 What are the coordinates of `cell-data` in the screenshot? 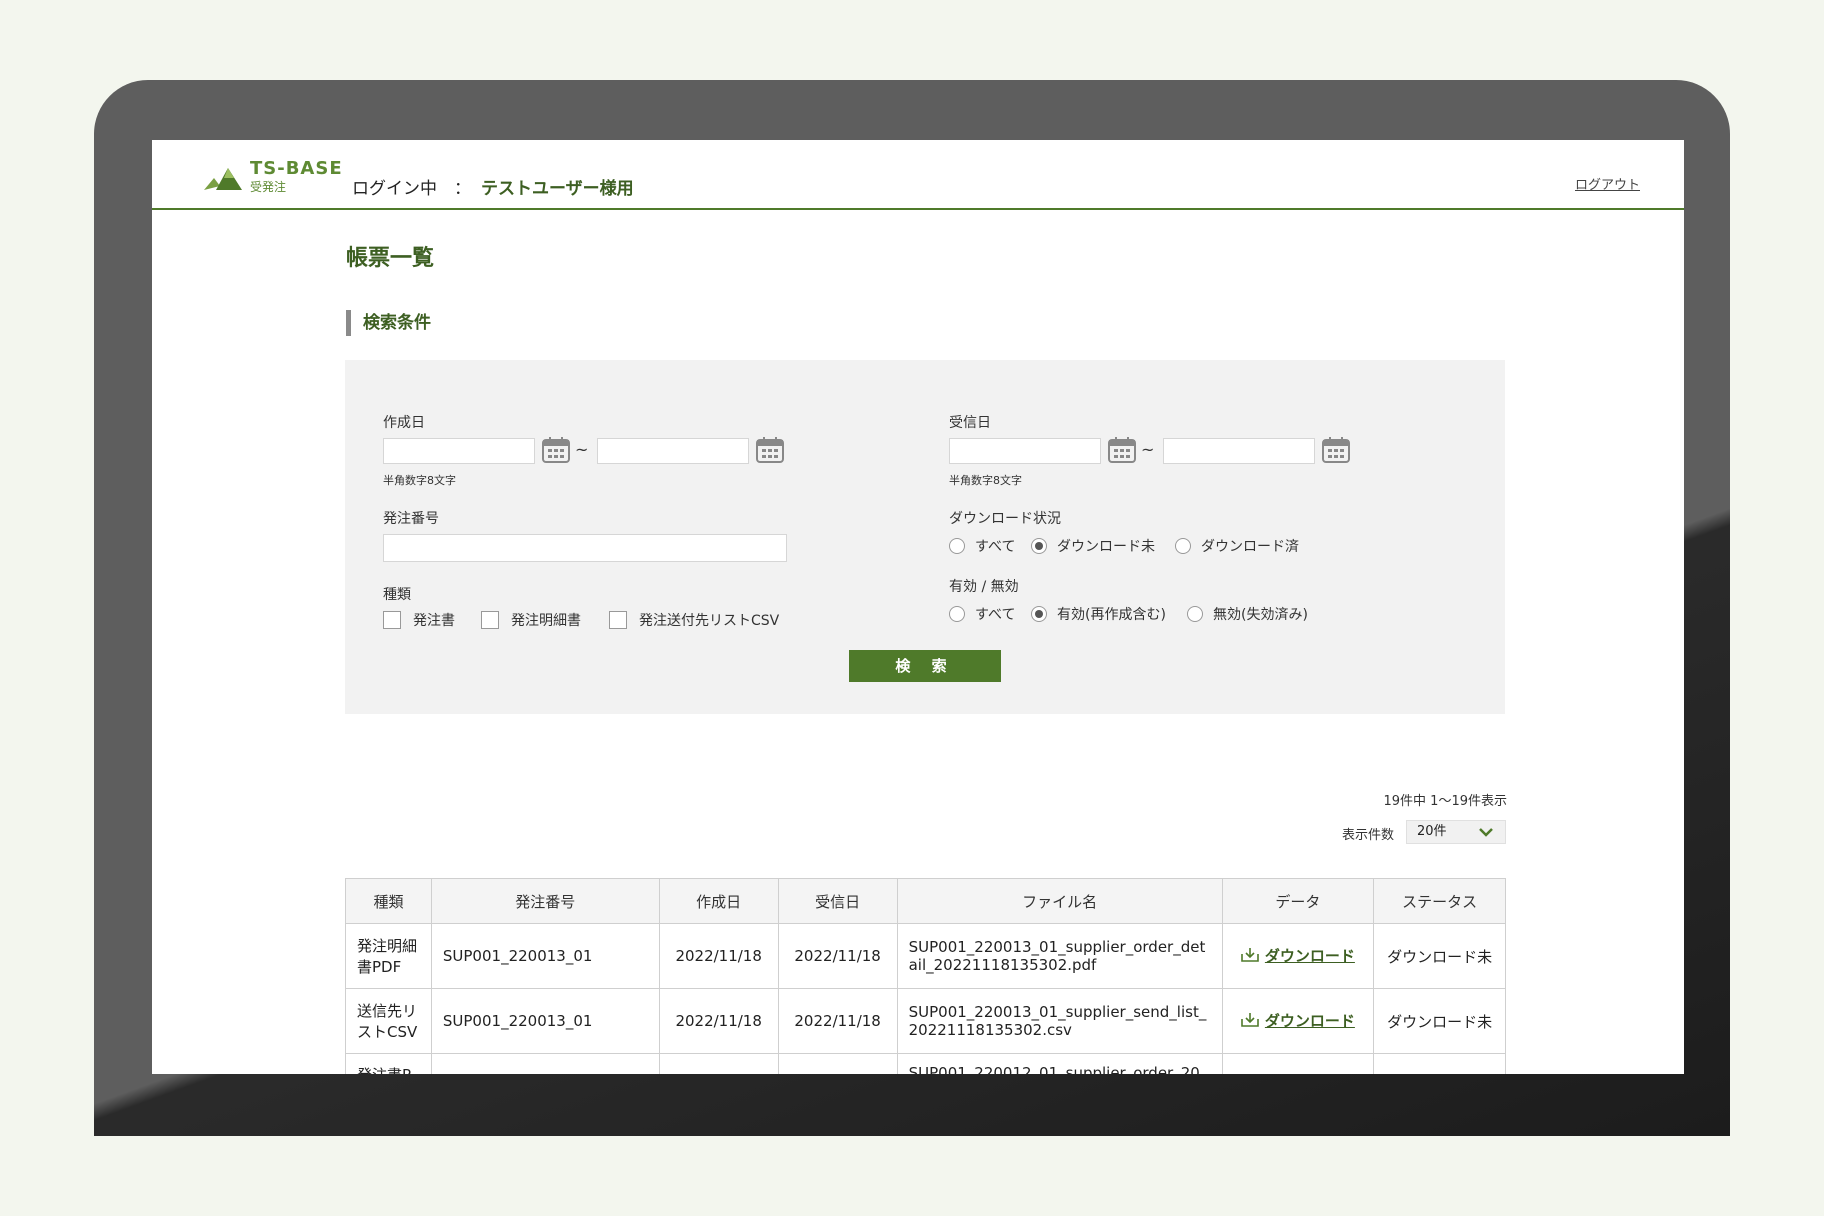 It's located at (1298, 1063).